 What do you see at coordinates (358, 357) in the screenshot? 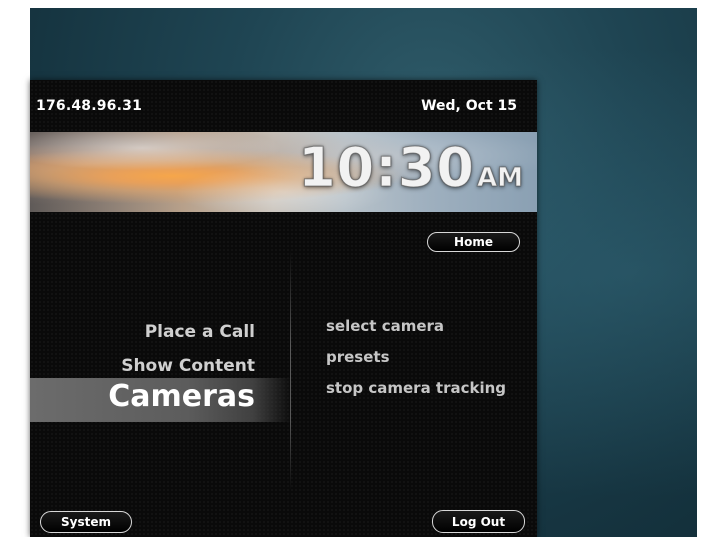
I see `submenu-item-presets: presets` at bounding box center [358, 357].